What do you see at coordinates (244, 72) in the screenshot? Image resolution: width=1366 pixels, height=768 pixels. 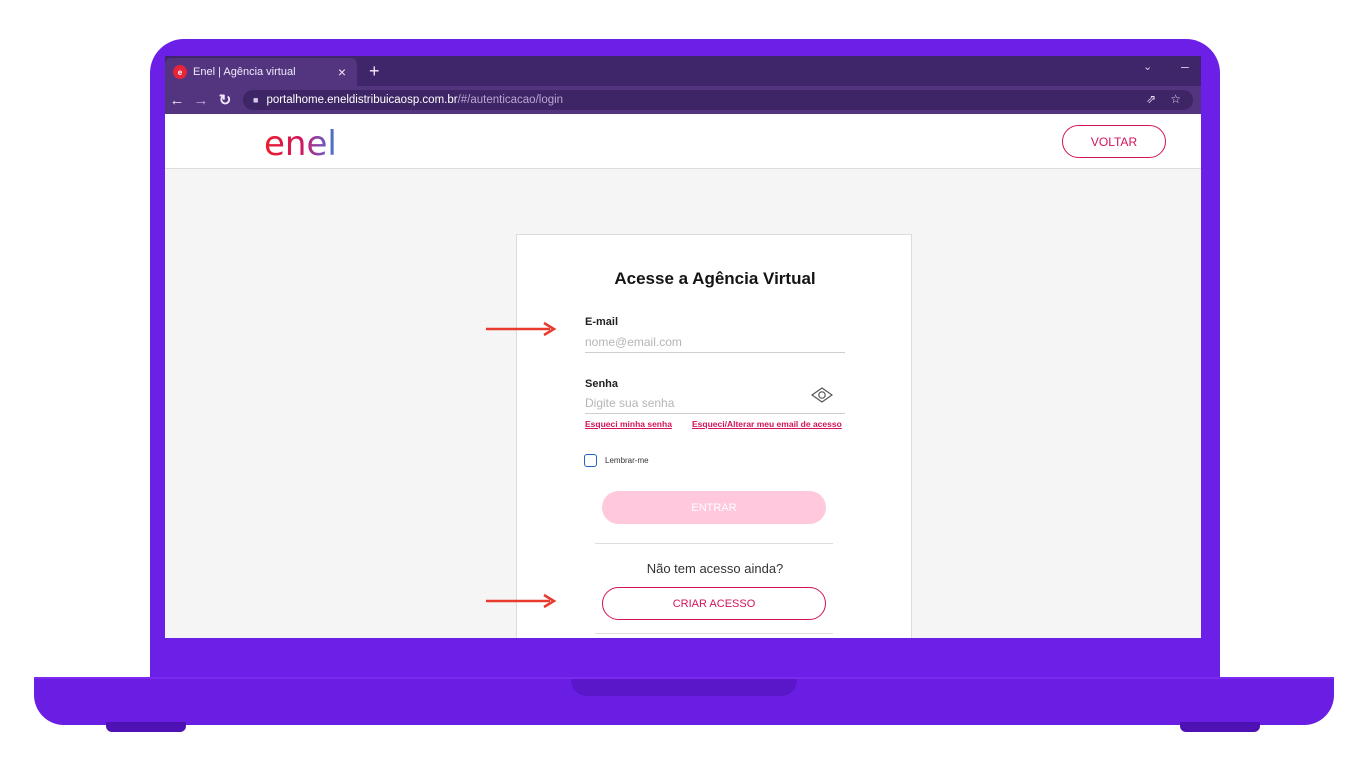 I see `tab-title: Enel | Agência virtual` at bounding box center [244, 72].